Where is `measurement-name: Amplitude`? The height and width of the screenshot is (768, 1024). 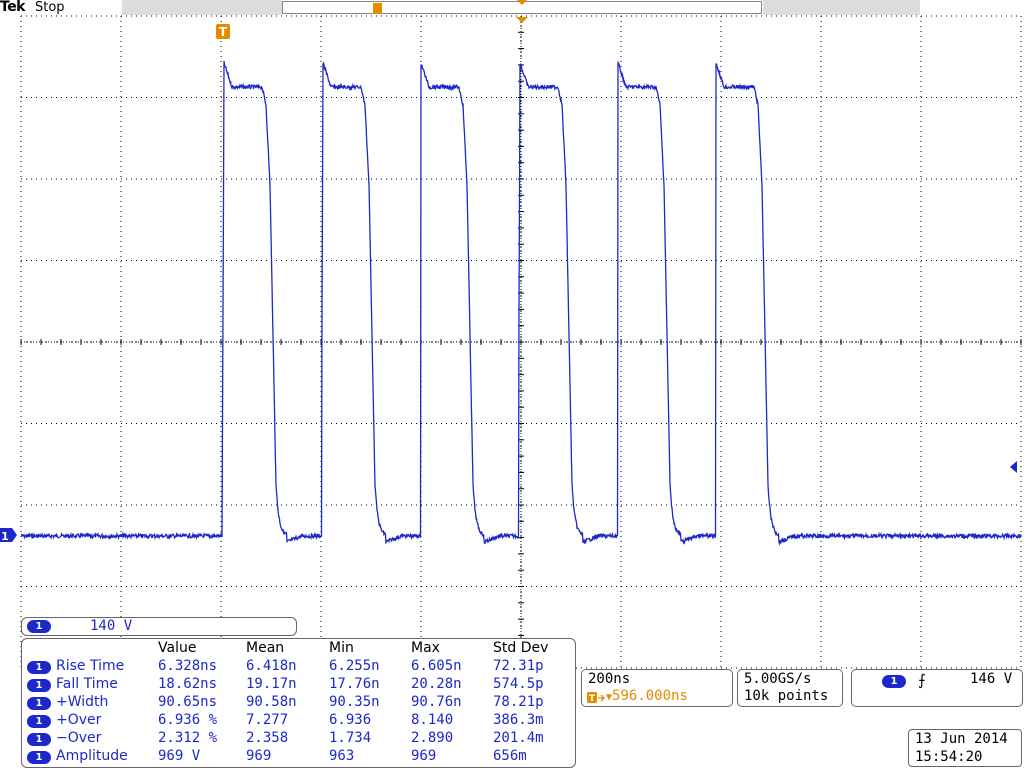
measurement-name: Amplitude is located at coordinates (92, 756).